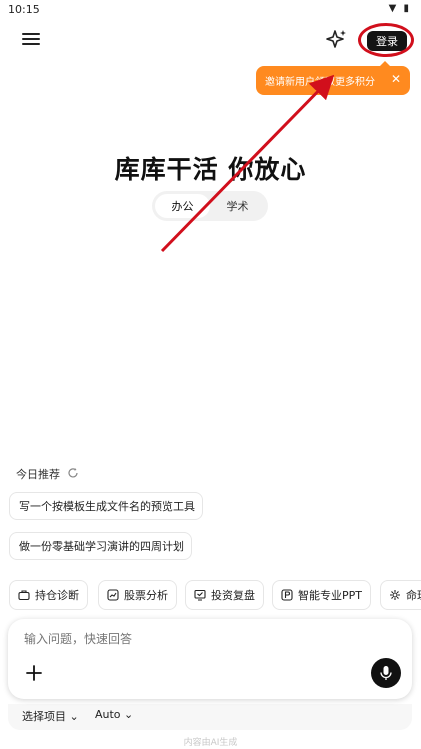 This screenshot has width=421, height=749. Describe the element at coordinates (24, 595) in the screenshot. I see `briefcase-icon` at that location.